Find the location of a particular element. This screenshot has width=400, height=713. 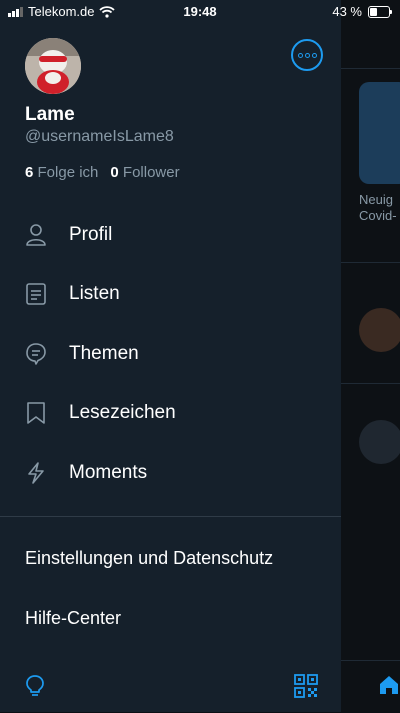

menu-item-label: Lesezeichen is located at coordinates (122, 412).